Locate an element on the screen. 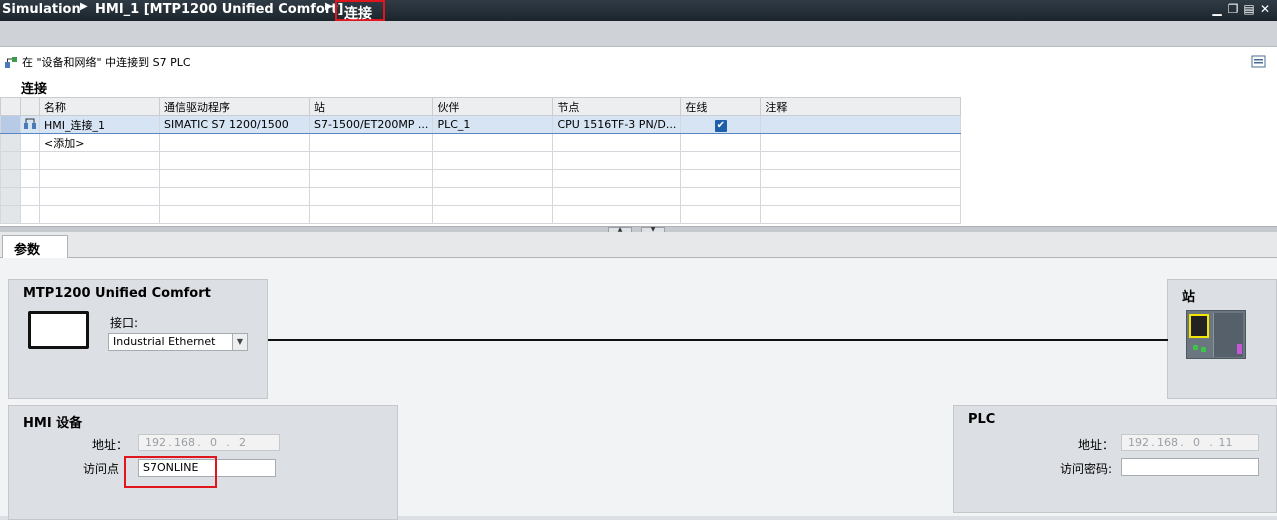  password-input is located at coordinates (1190, 467).